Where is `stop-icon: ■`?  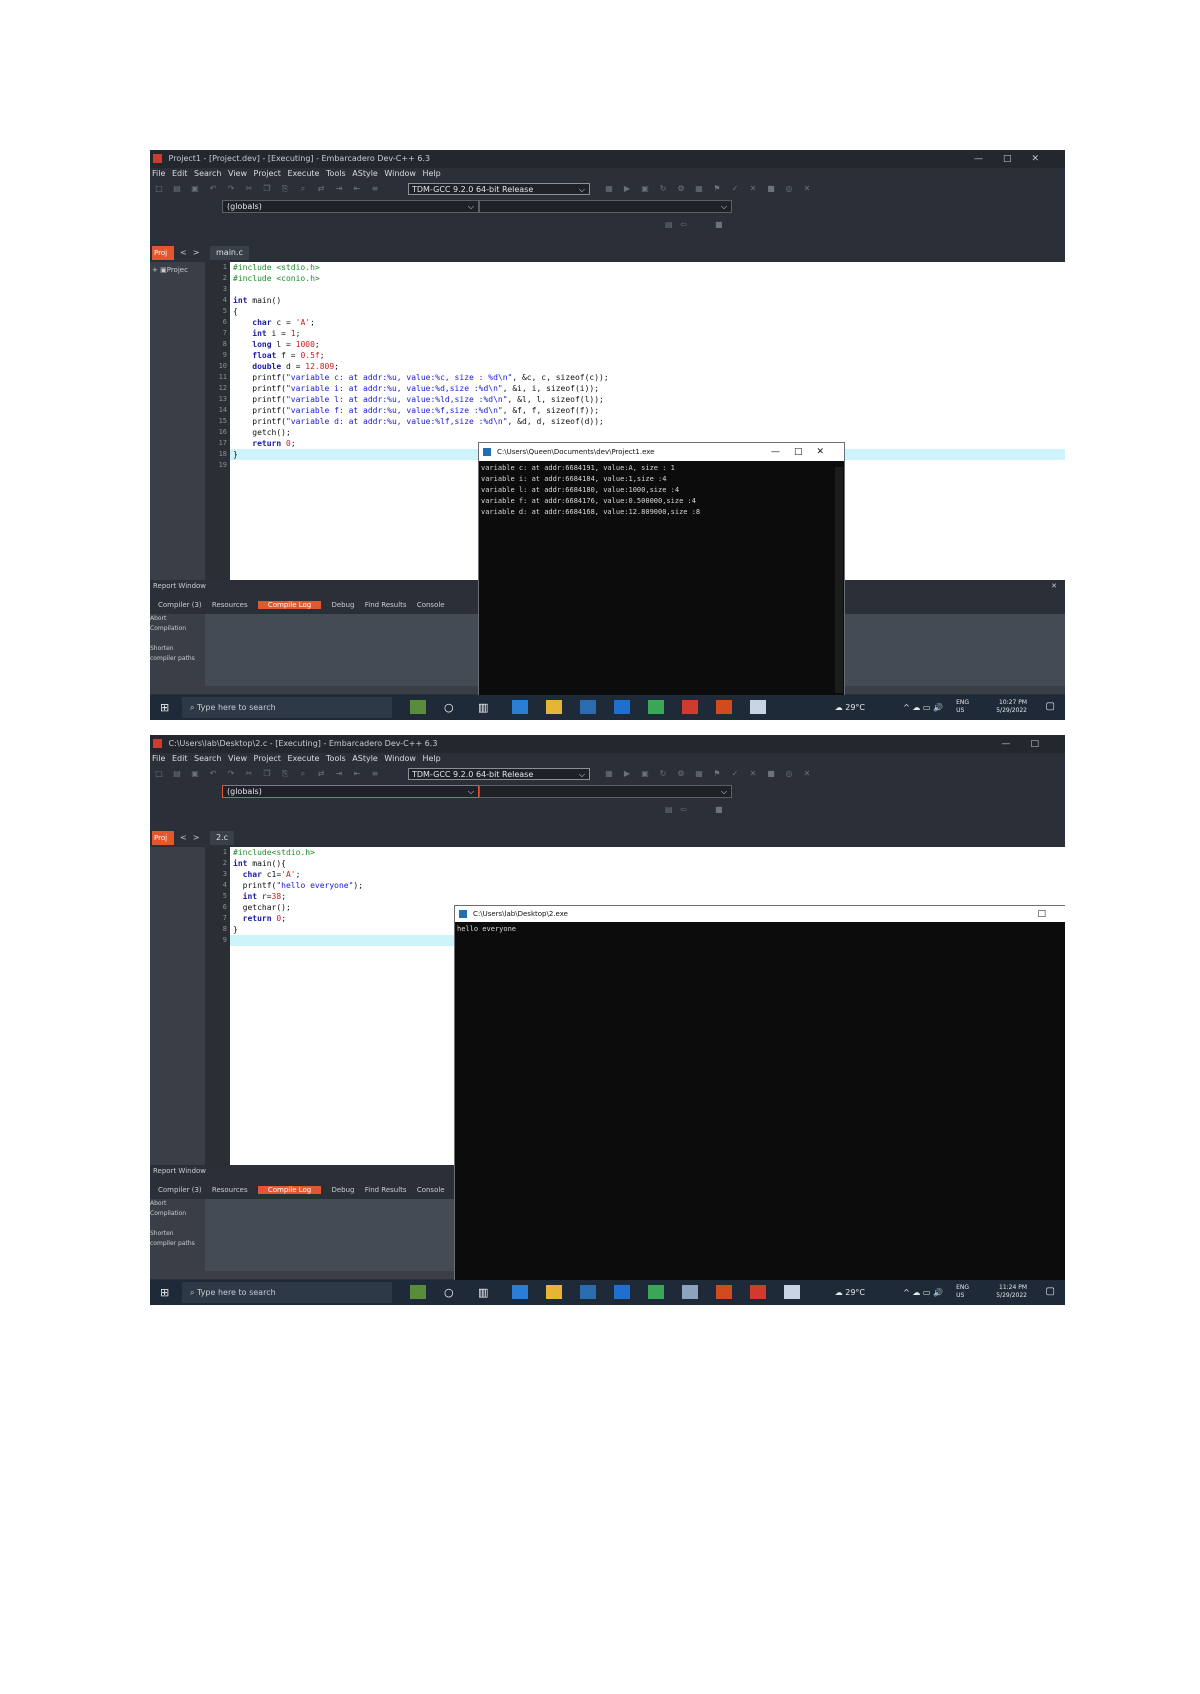
stop-icon: ■ is located at coordinates (771, 189).